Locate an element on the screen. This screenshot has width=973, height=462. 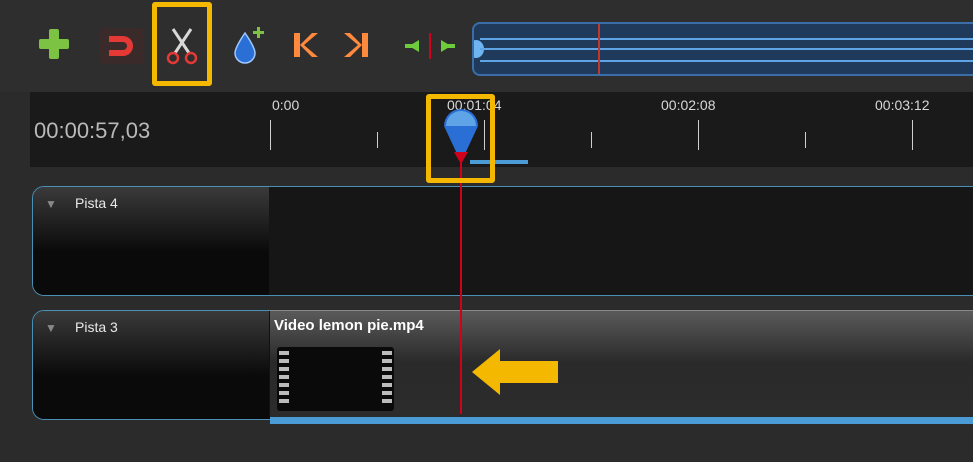
track-header: ▼ Pista 4 is located at coordinates (151, 241).